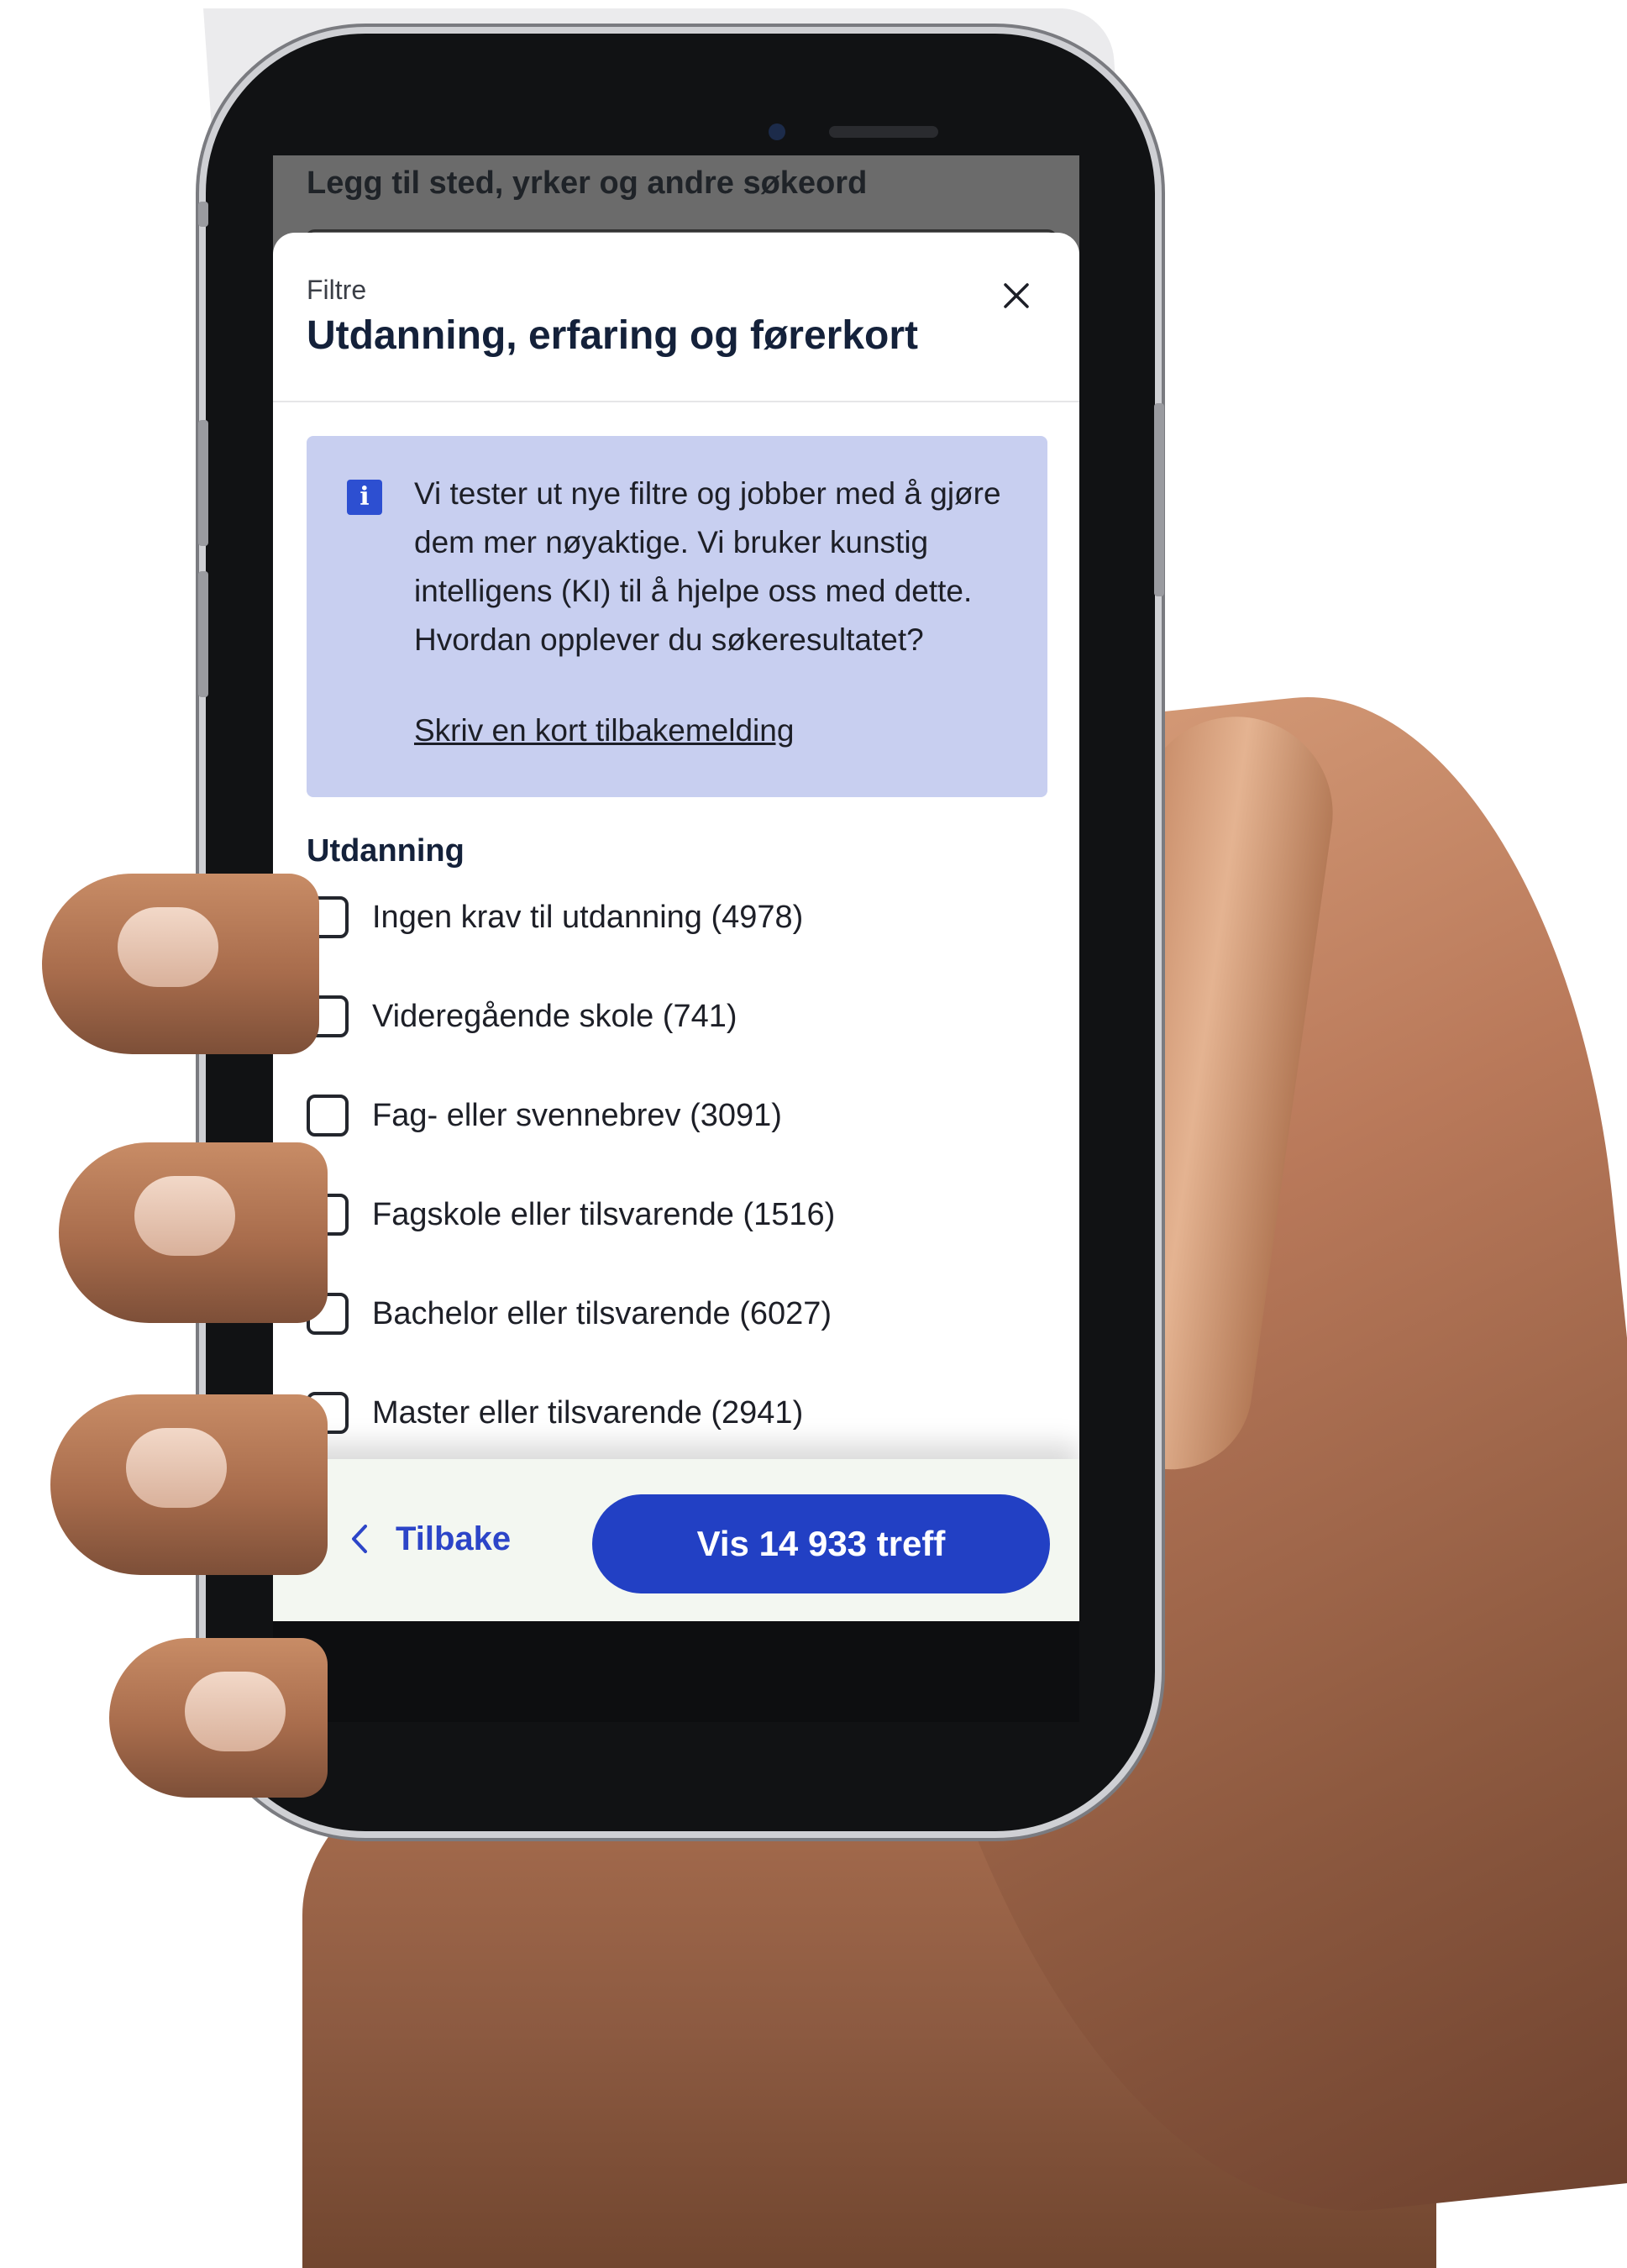 This screenshot has height=2268, width=1627. What do you see at coordinates (588, 1412) in the screenshot?
I see `option-label: Master eller tilsvarende (2941)` at bounding box center [588, 1412].